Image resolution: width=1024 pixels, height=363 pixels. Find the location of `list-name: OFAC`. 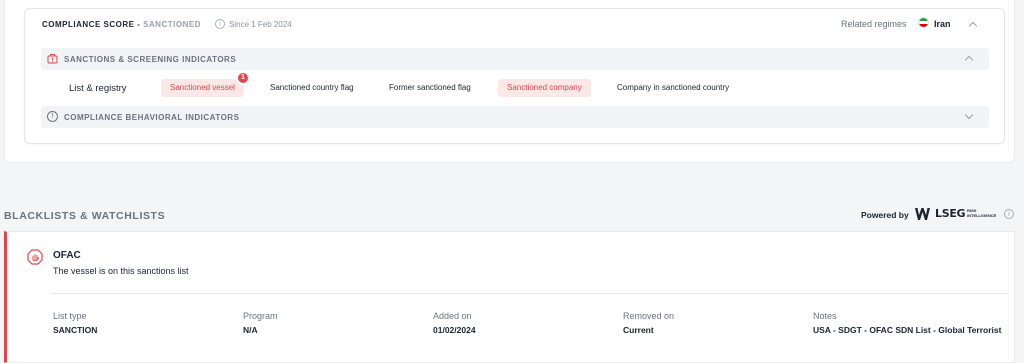

list-name: OFAC is located at coordinates (67, 255).